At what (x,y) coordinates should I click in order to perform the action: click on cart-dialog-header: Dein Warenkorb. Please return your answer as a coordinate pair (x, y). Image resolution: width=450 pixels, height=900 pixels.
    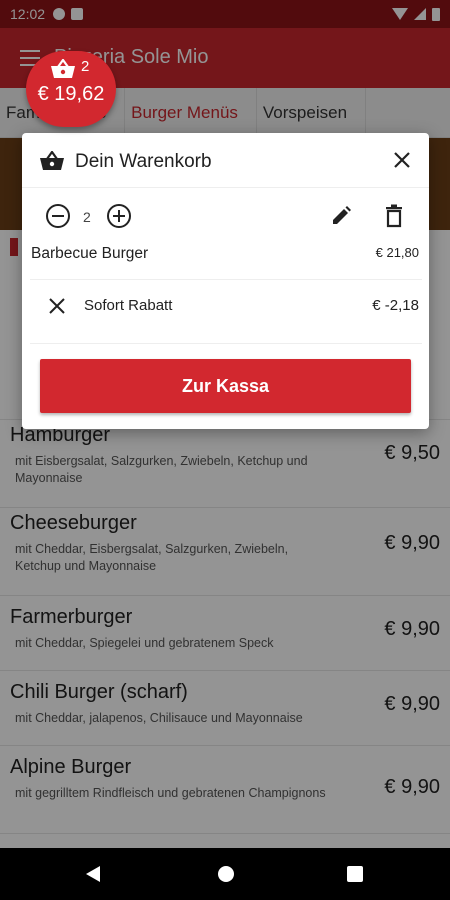
    Looking at the image, I should click on (225, 160).